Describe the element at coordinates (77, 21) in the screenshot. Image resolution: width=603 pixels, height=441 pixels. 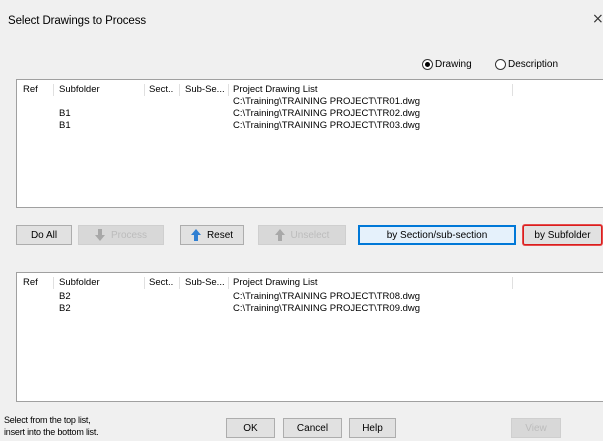
I see `dialog-title: Select Drawings to Process` at that location.